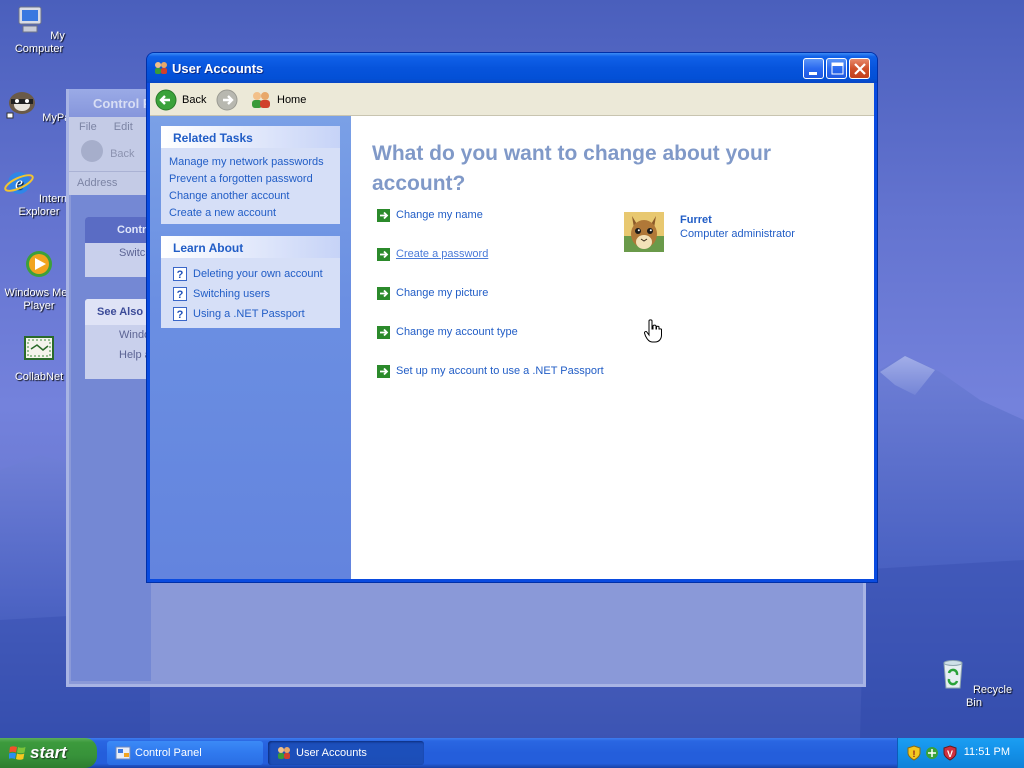 The width and height of the screenshot is (1024, 768). I want to click on back-label: Back, so click(194, 100).